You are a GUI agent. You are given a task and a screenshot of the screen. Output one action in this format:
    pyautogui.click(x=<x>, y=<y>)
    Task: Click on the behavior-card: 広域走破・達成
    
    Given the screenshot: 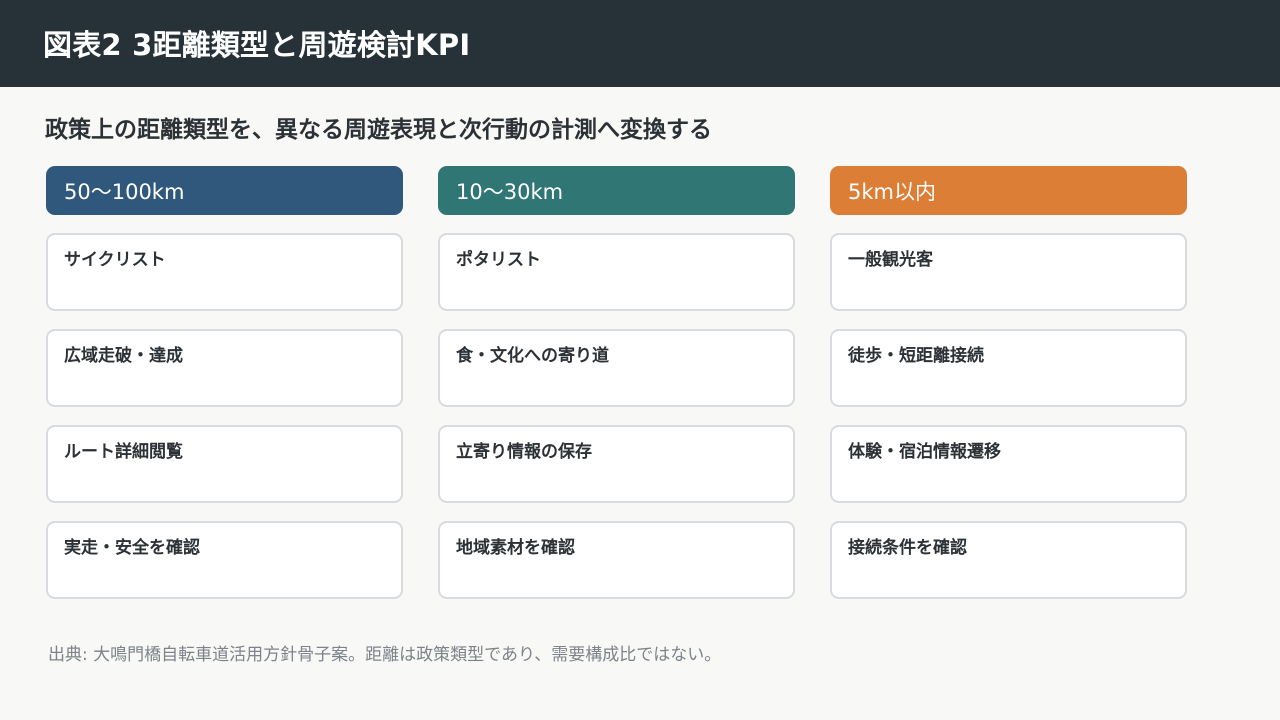 What is the action you would take?
    pyautogui.click(x=224, y=368)
    